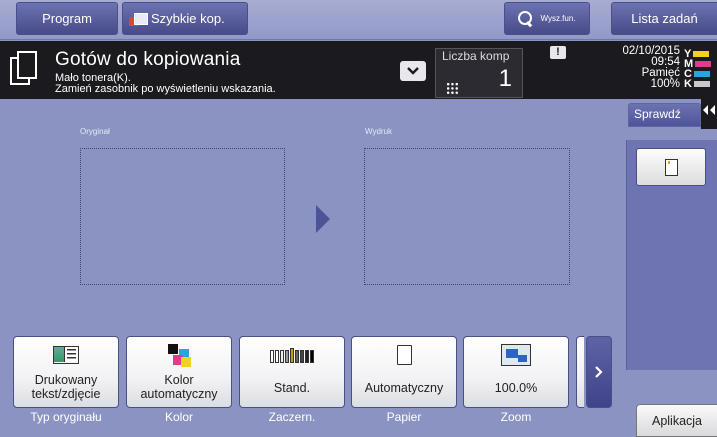 The width and height of the screenshot is (717, 437). Describe the element at coordinates (95, 131) in the screenshot. I see `original-label: Oryginał` at that location.